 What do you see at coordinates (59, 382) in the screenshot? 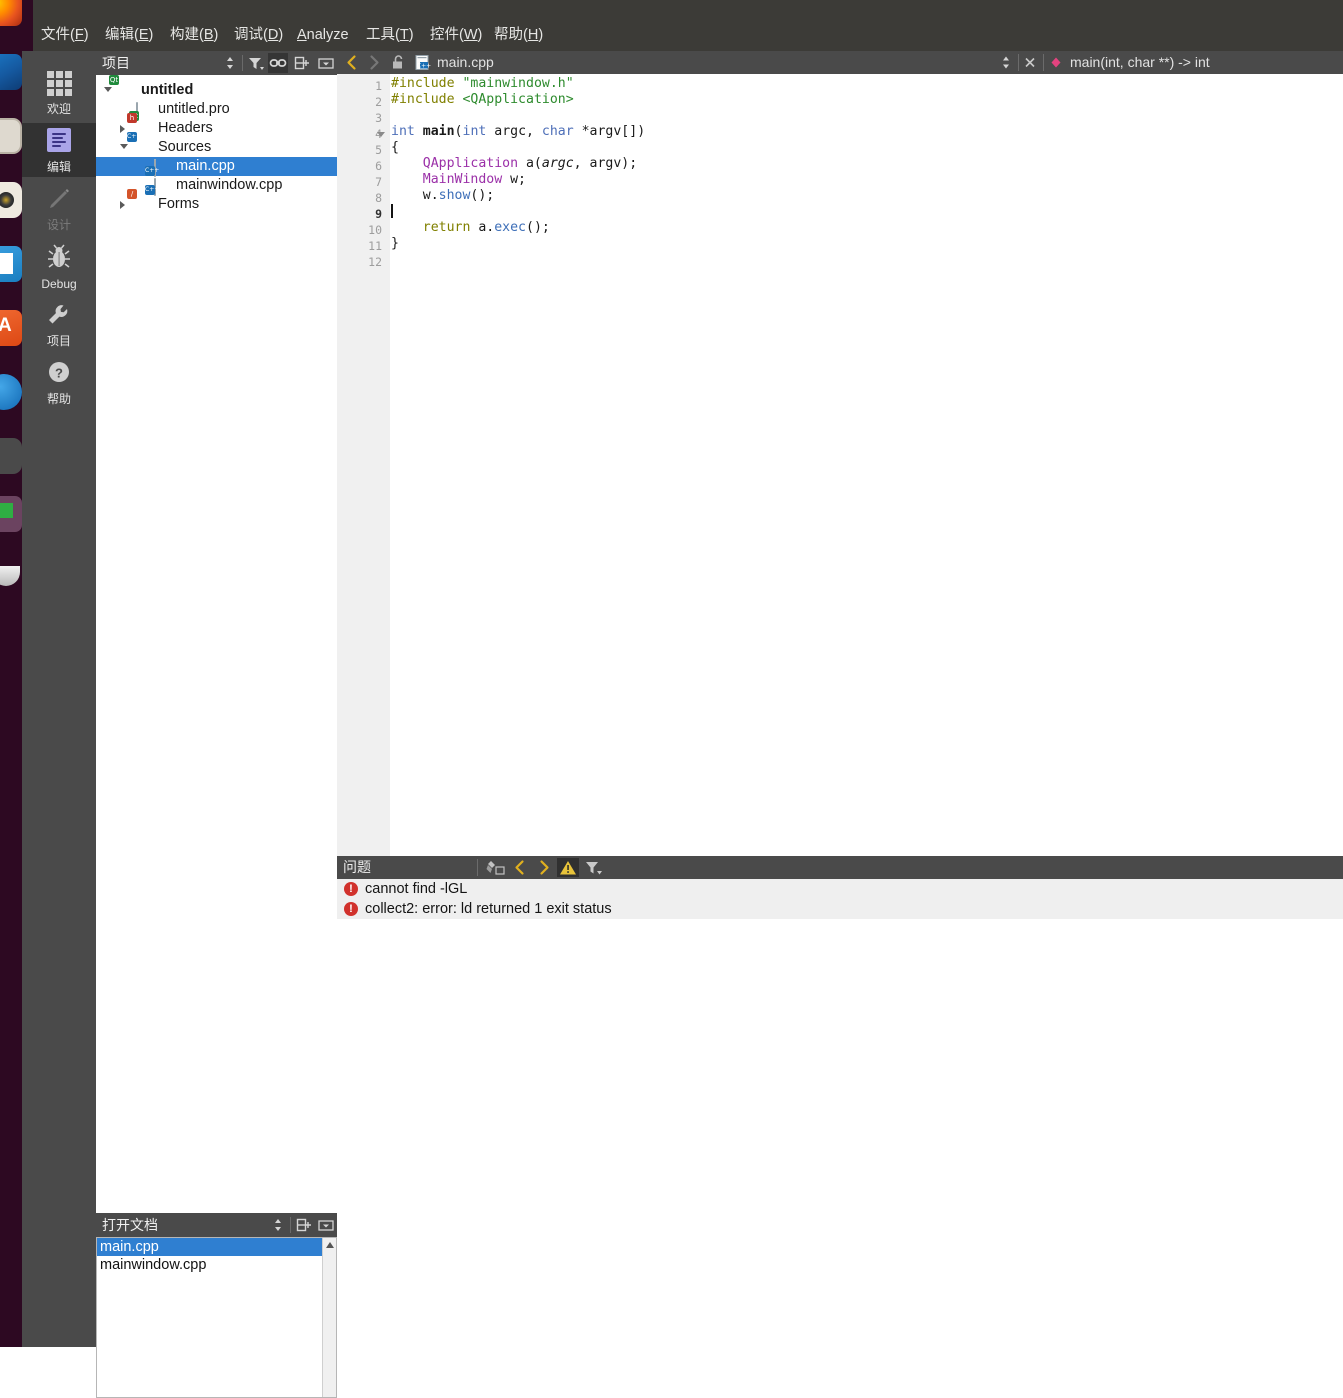
I see `mode-help: ? 帮助` at bounding box center [59, 382].